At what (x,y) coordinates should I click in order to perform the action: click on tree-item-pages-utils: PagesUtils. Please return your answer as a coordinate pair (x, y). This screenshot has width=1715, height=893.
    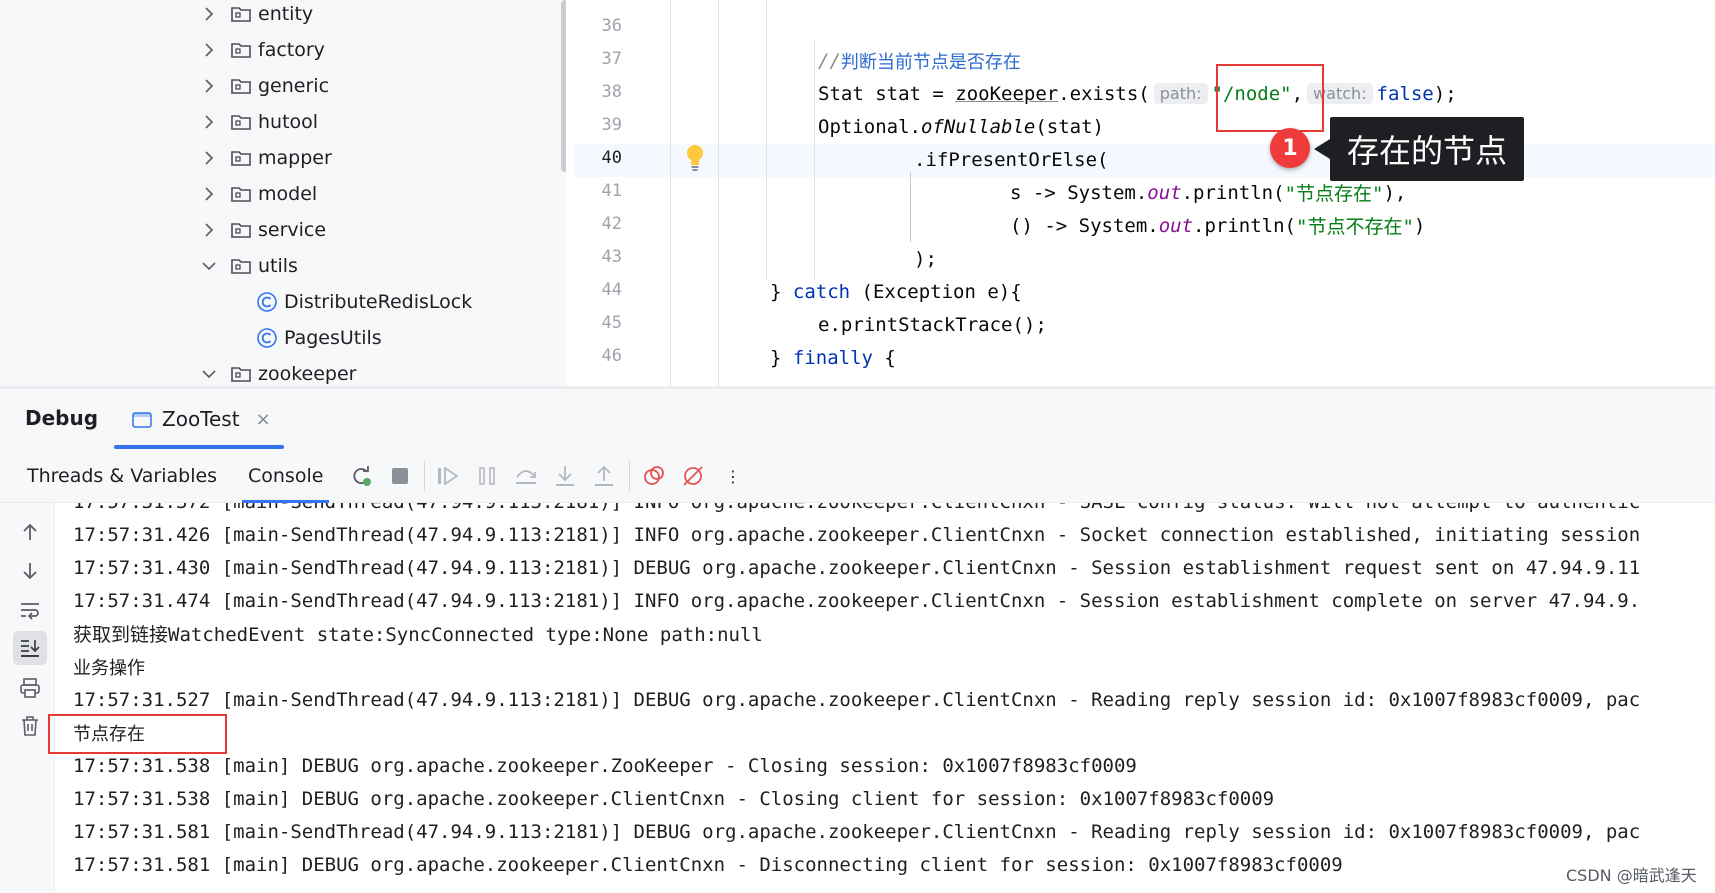
    Looking at the image, I should click on (319, 338).